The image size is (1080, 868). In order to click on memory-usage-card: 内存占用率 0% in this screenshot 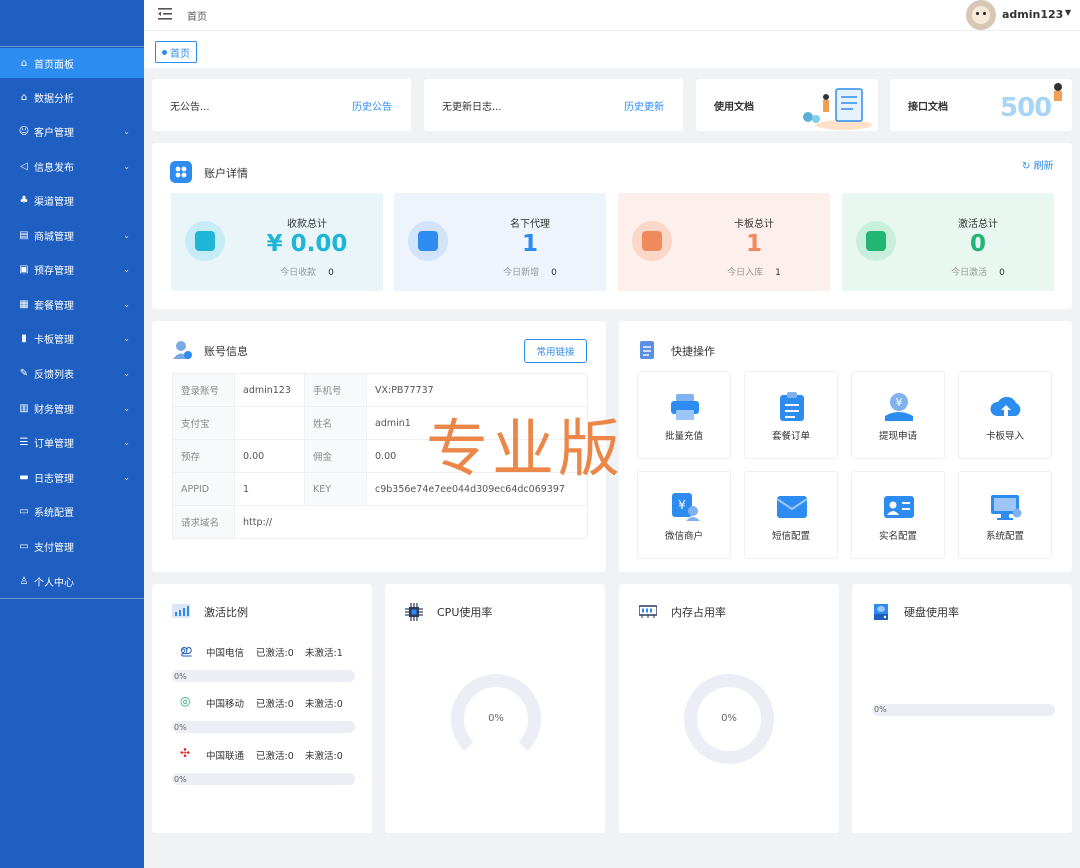, I will do `click(729, 708)`.